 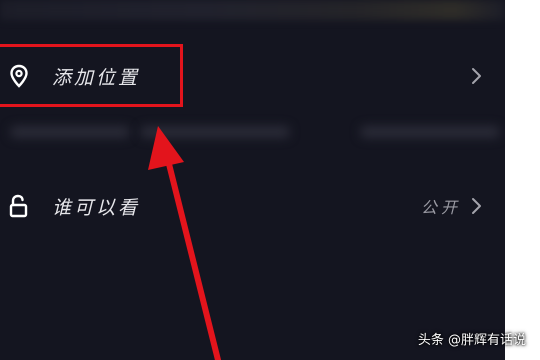 I want to click on highlight-box, so click(x=91, y=75).